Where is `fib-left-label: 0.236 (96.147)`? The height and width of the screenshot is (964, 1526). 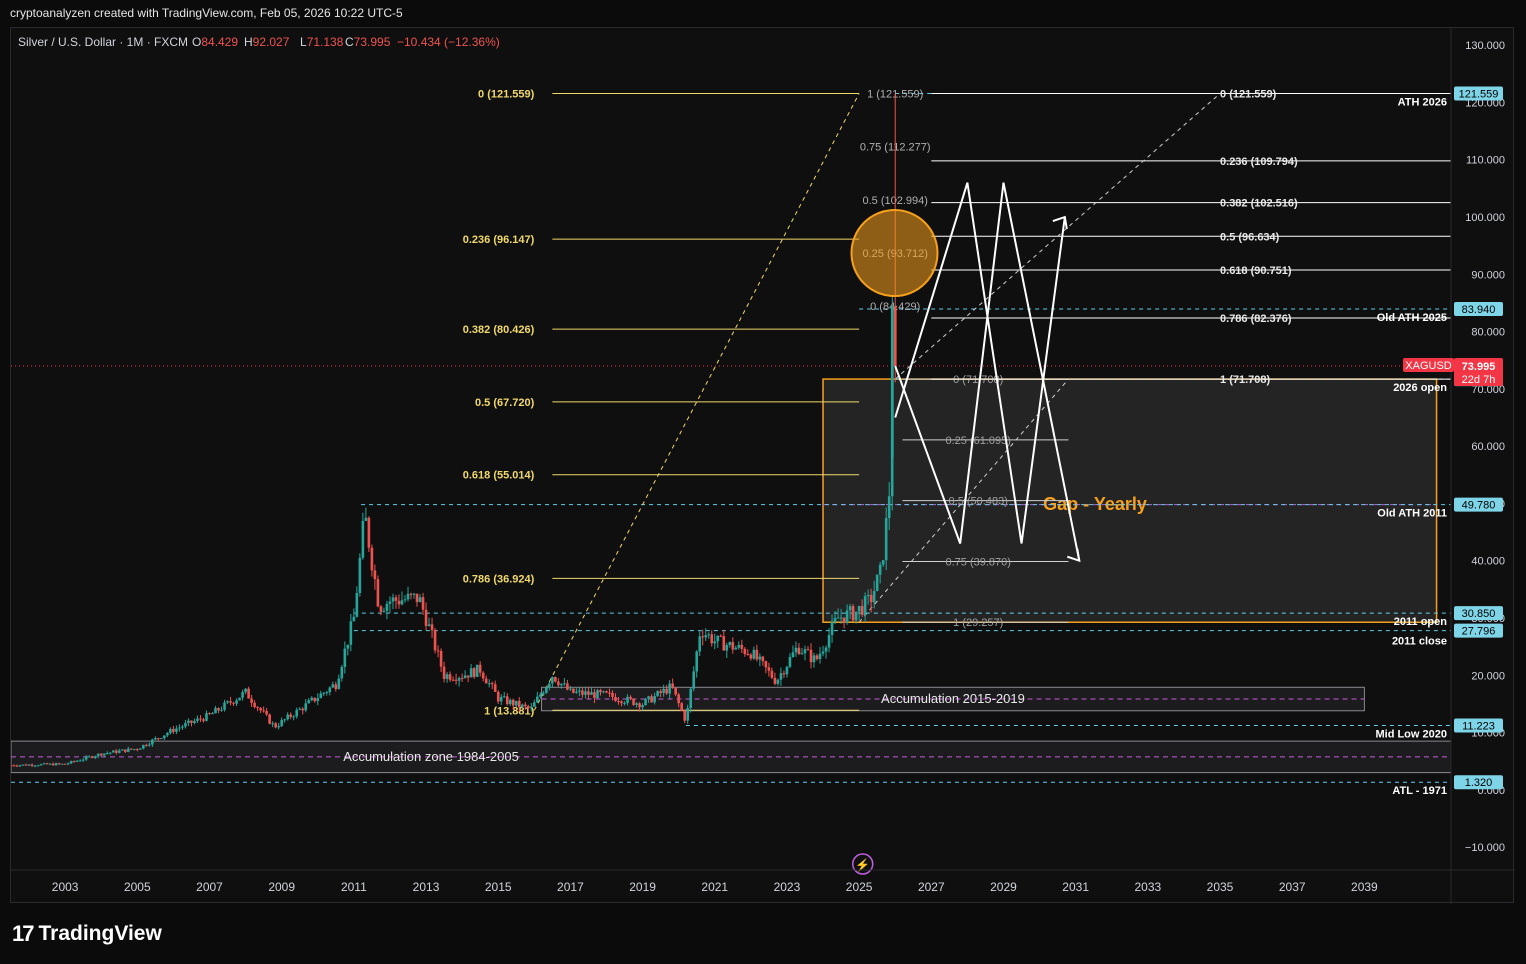 fib-left-label: 0.236 (96.147) is located at coordinates (499, 240).